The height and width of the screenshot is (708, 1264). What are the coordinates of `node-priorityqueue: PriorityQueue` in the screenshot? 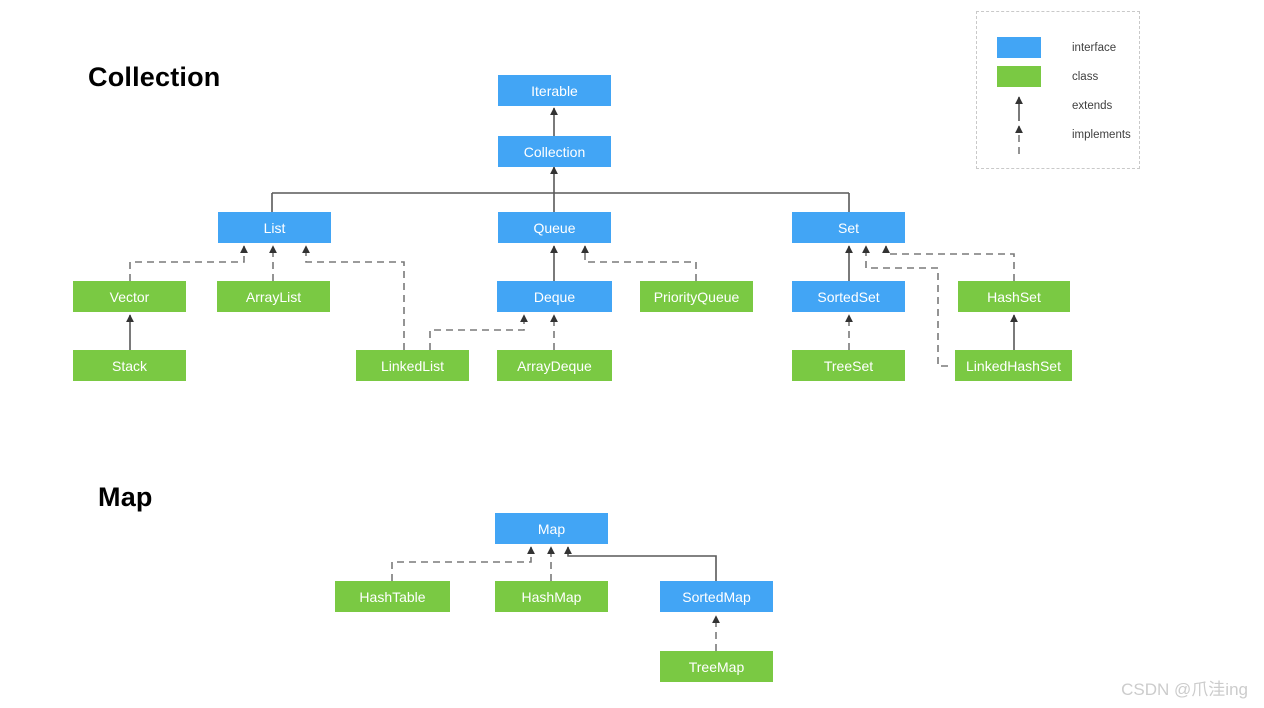 It's located at (696, 296).